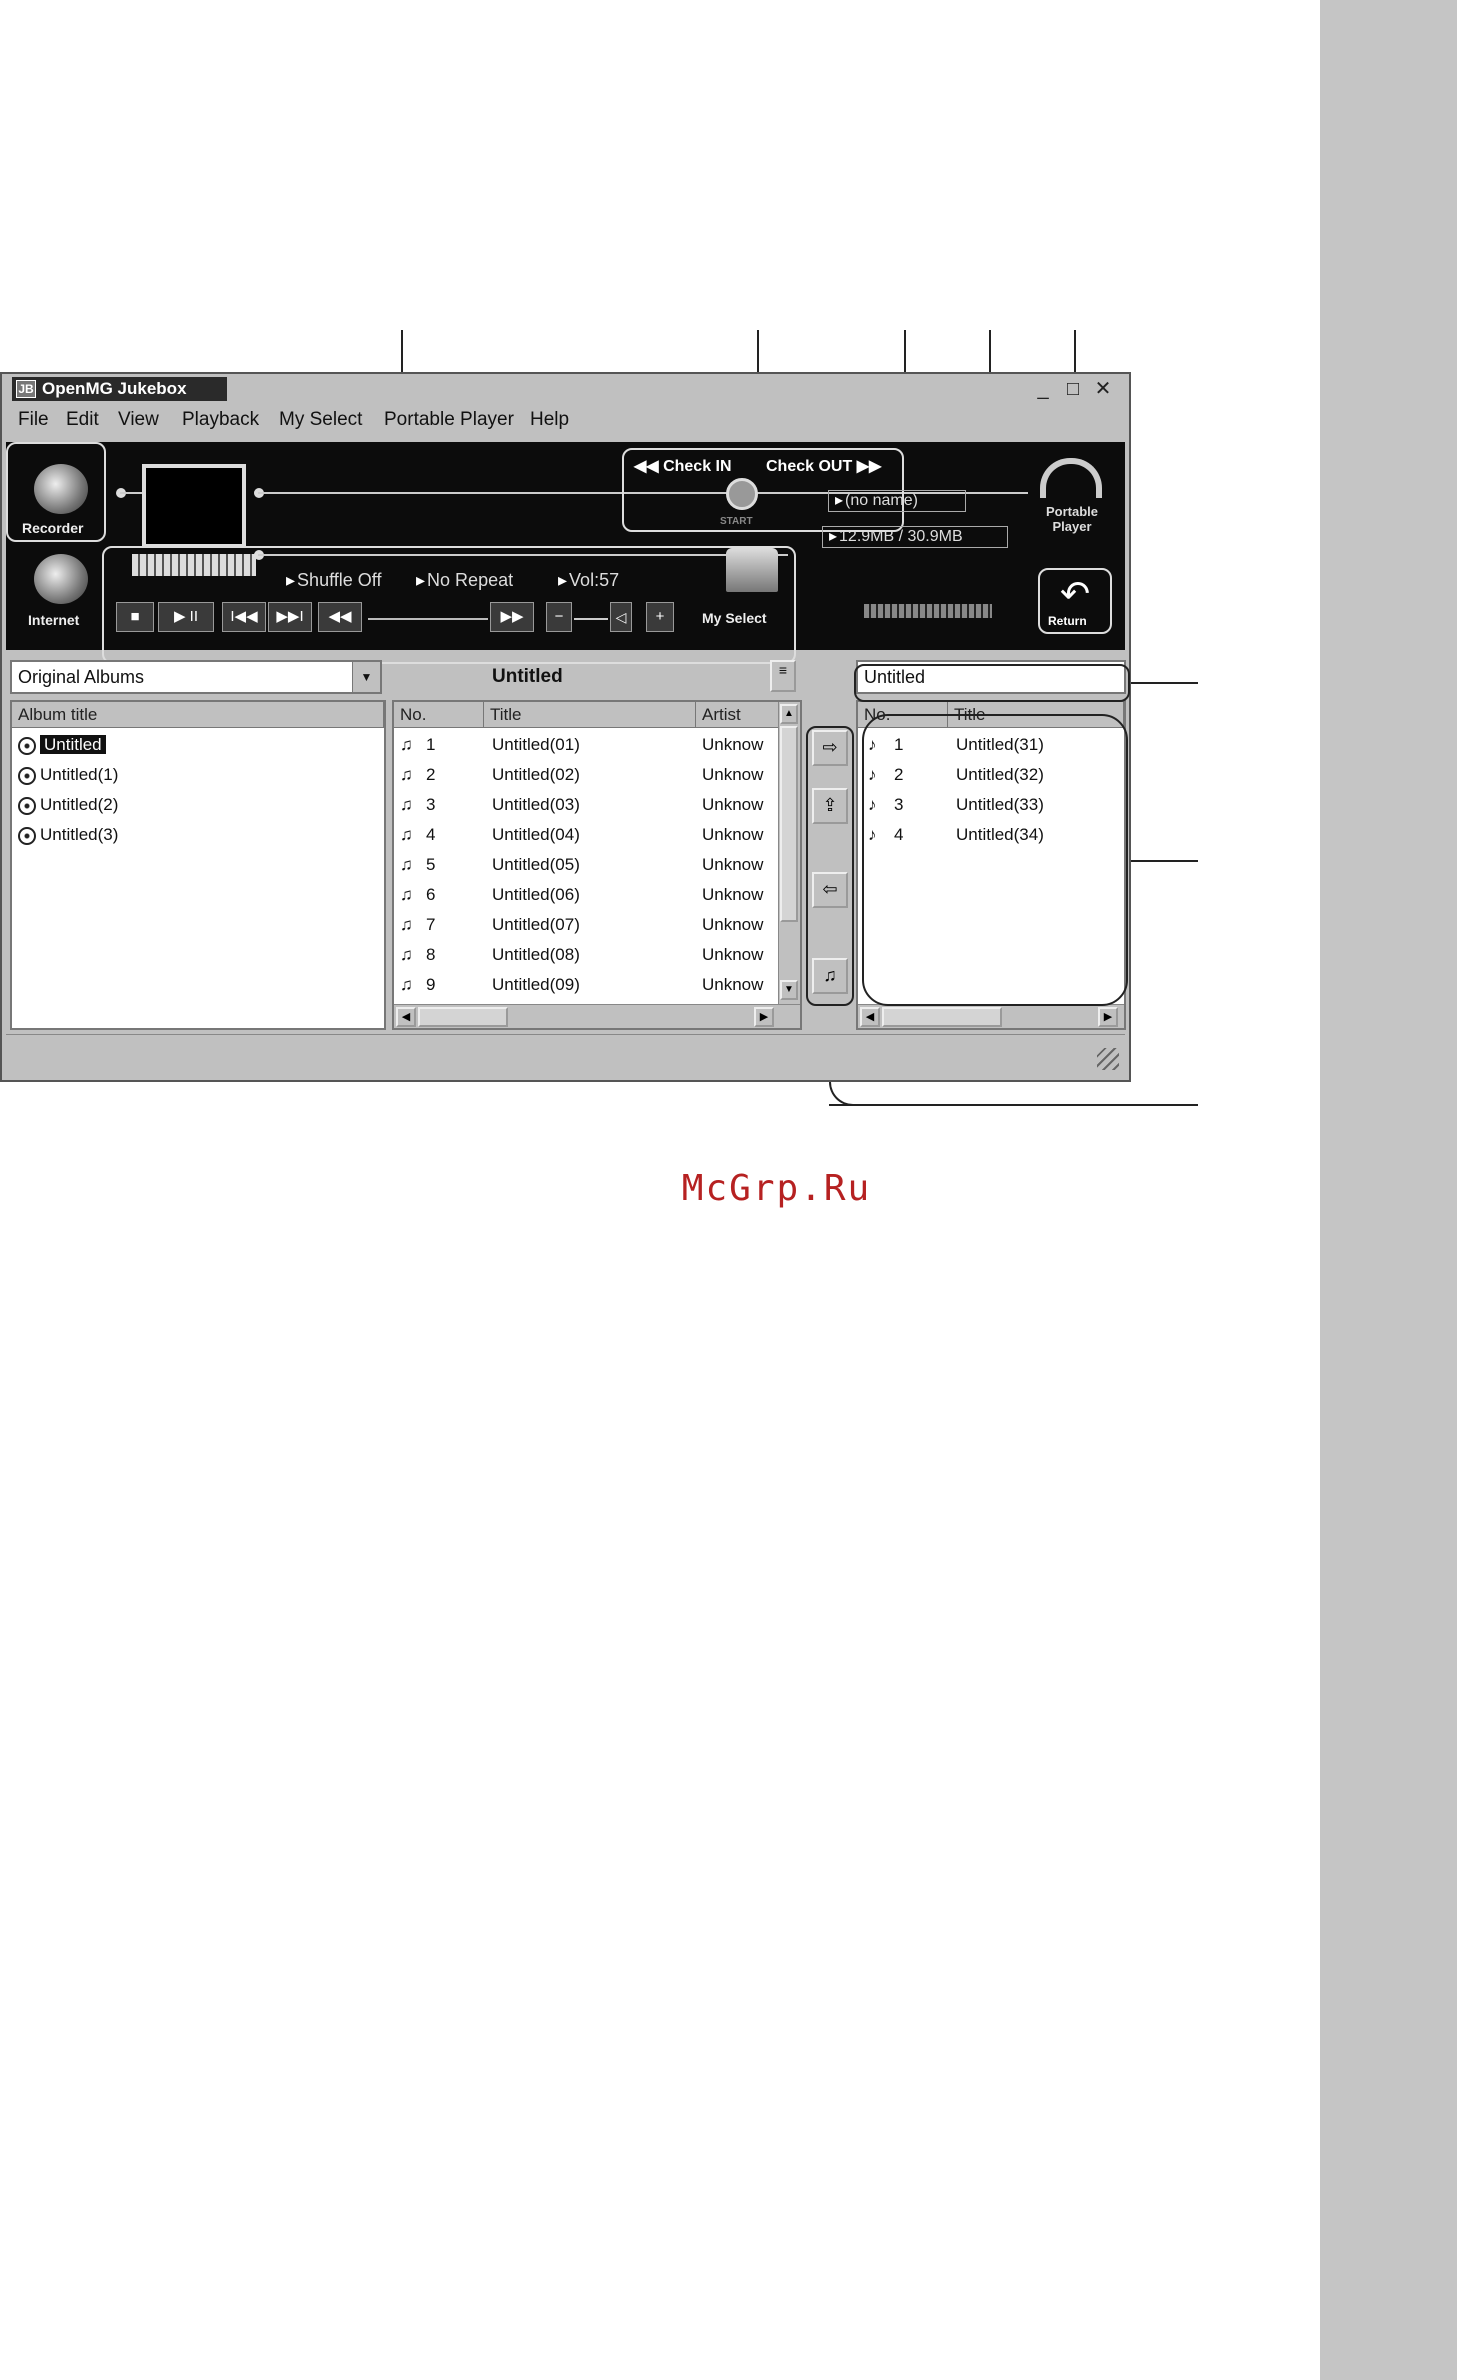  What do you see at coordinates (536, 774) in the screenshot?
I see `track-title: Untitled(02)` at bounding box center [536, 774].